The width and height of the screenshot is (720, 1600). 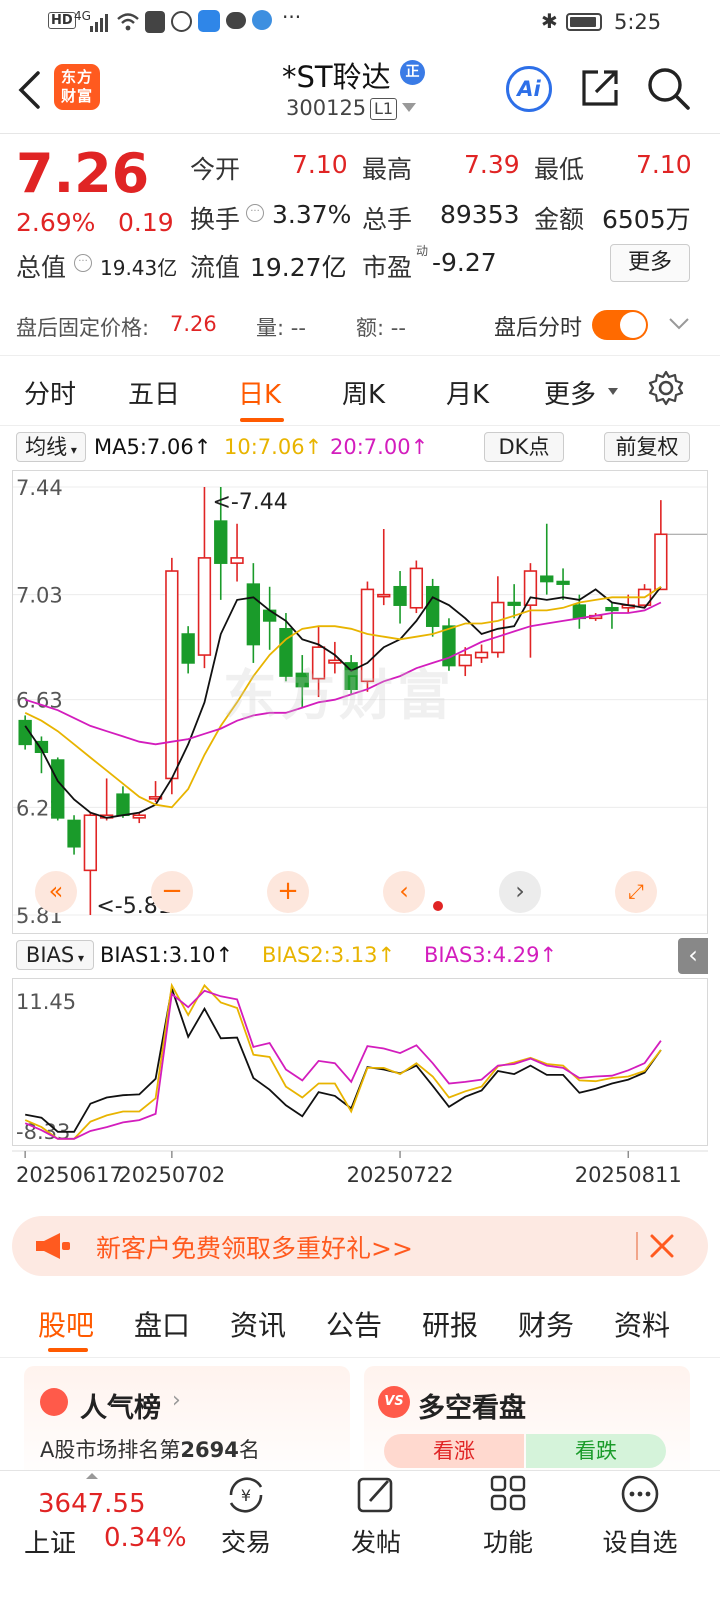 I want to click on dk-point-button: DK点, so click(x=524, y=447).